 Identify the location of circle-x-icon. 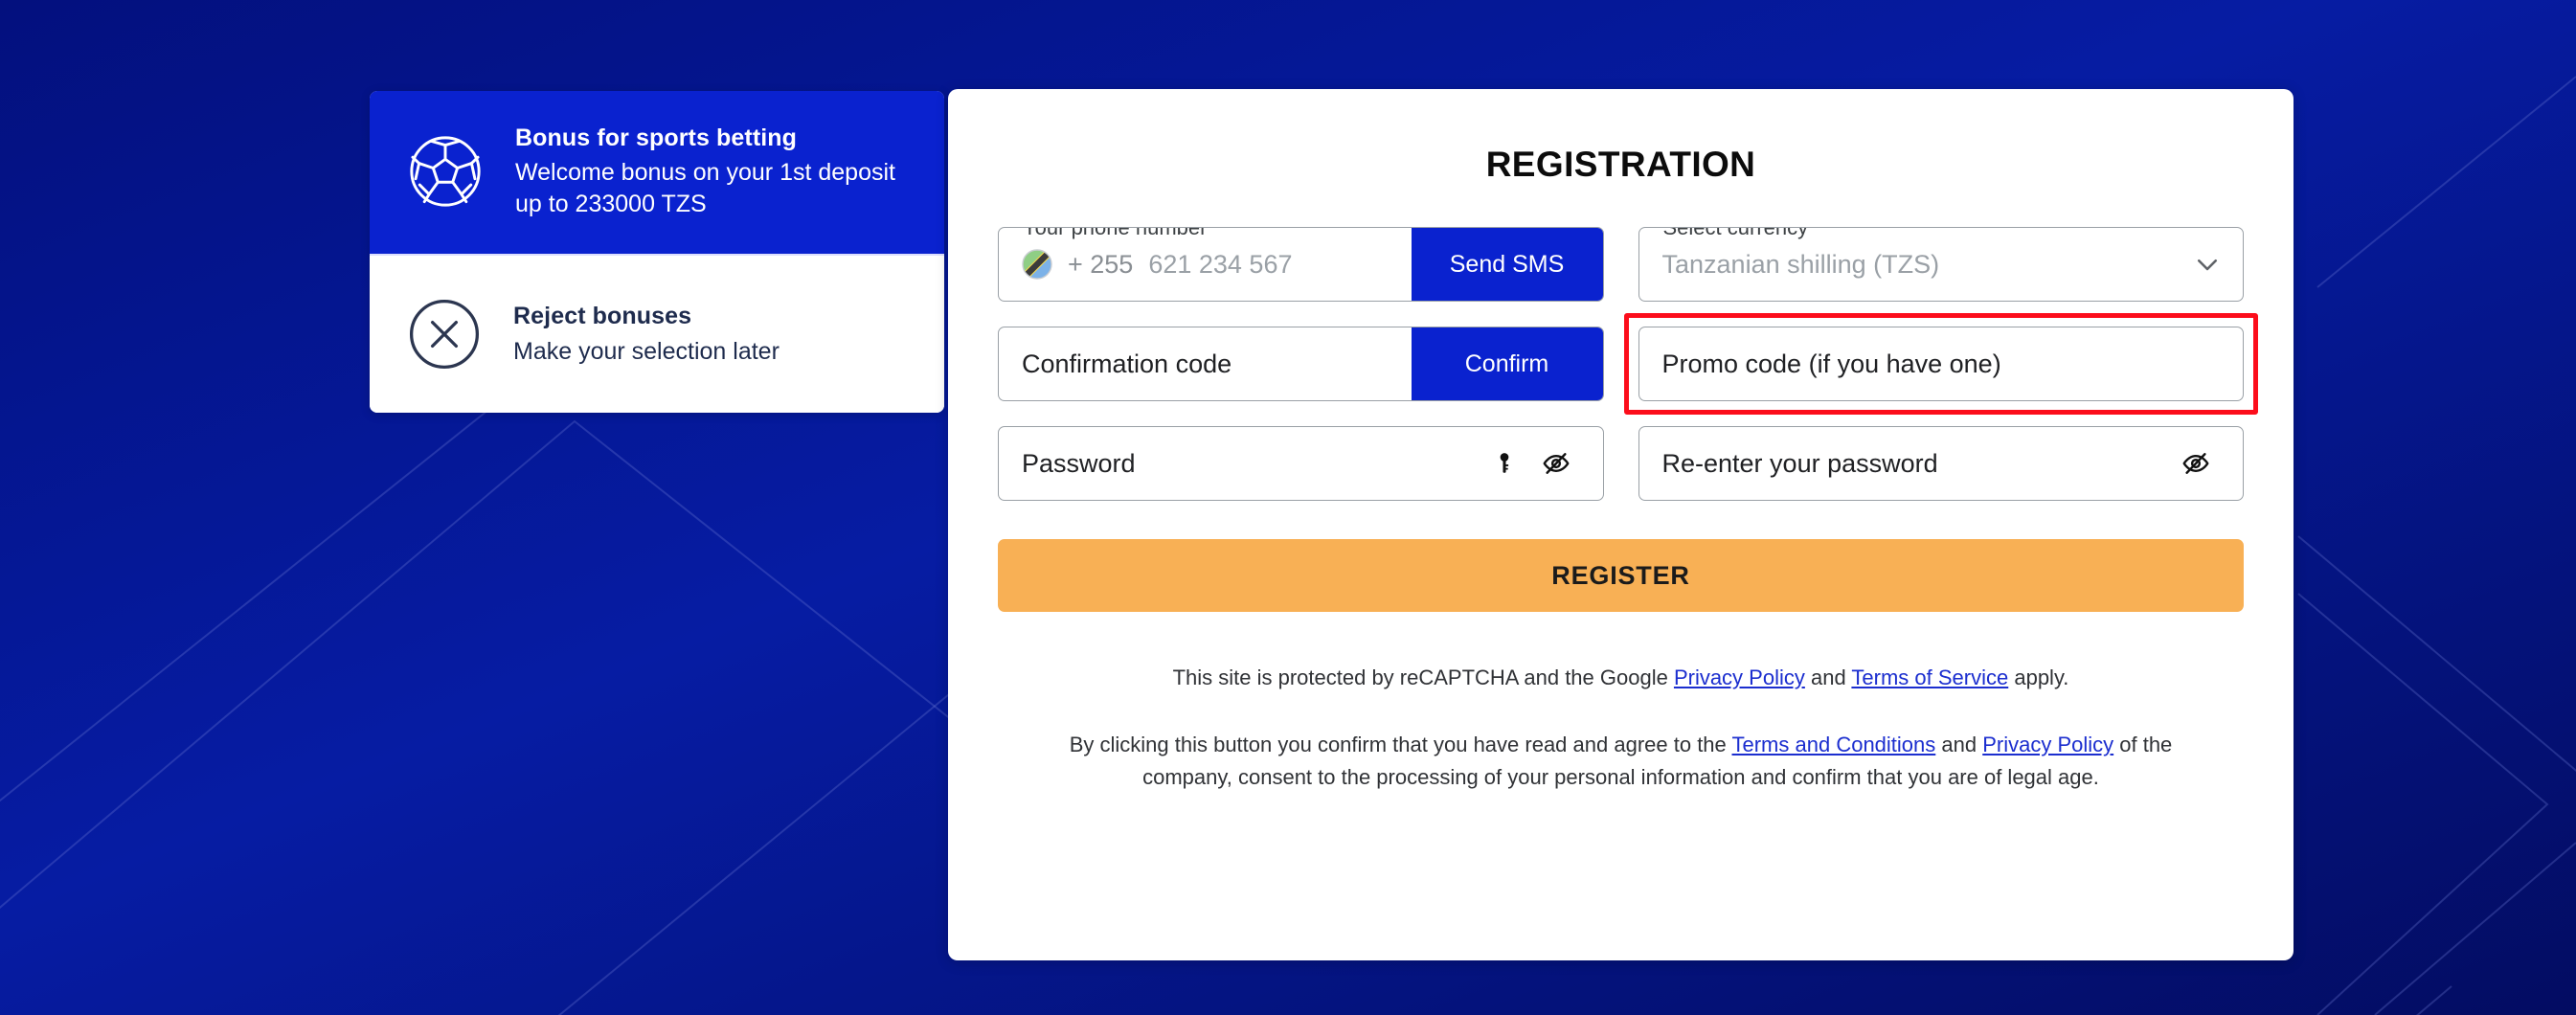
(444, 334).